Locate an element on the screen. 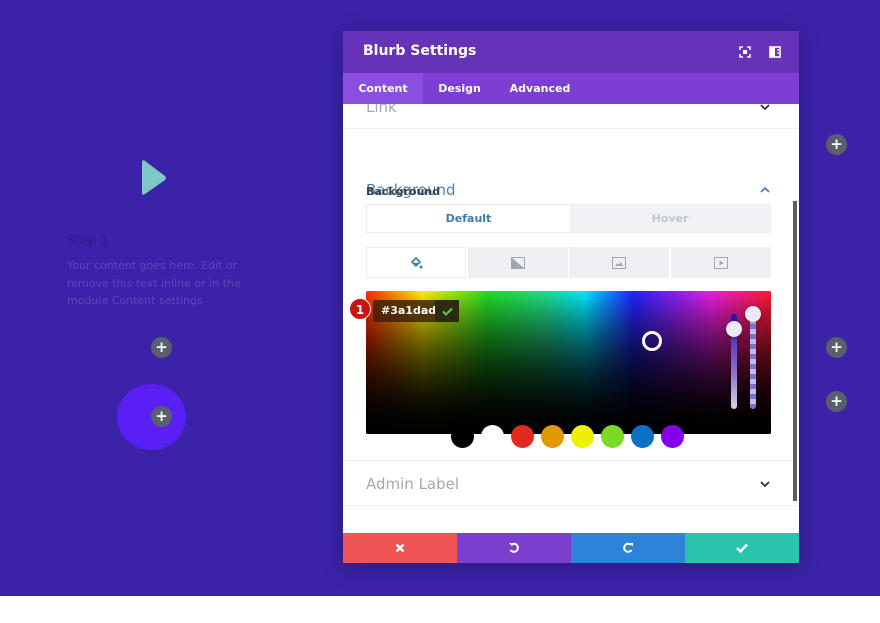 The image size is (880, 623). modal-tabs: Content Design Advanced is located at coordinates (571, 88).